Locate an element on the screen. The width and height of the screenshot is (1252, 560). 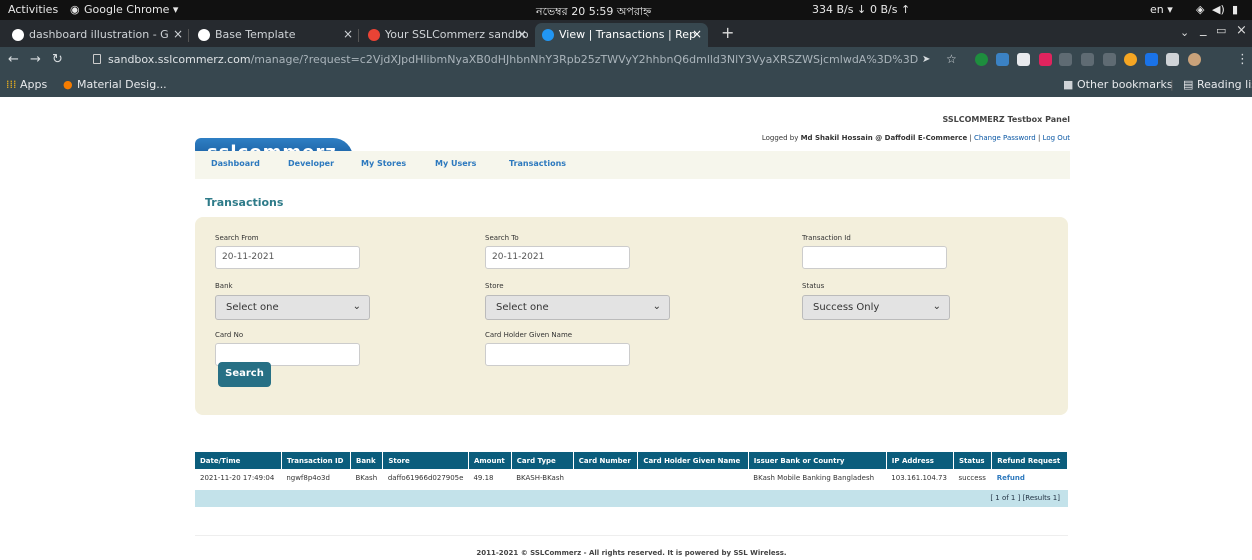
nav-dashboard: Dashboard is located at coordinates (235, 163).